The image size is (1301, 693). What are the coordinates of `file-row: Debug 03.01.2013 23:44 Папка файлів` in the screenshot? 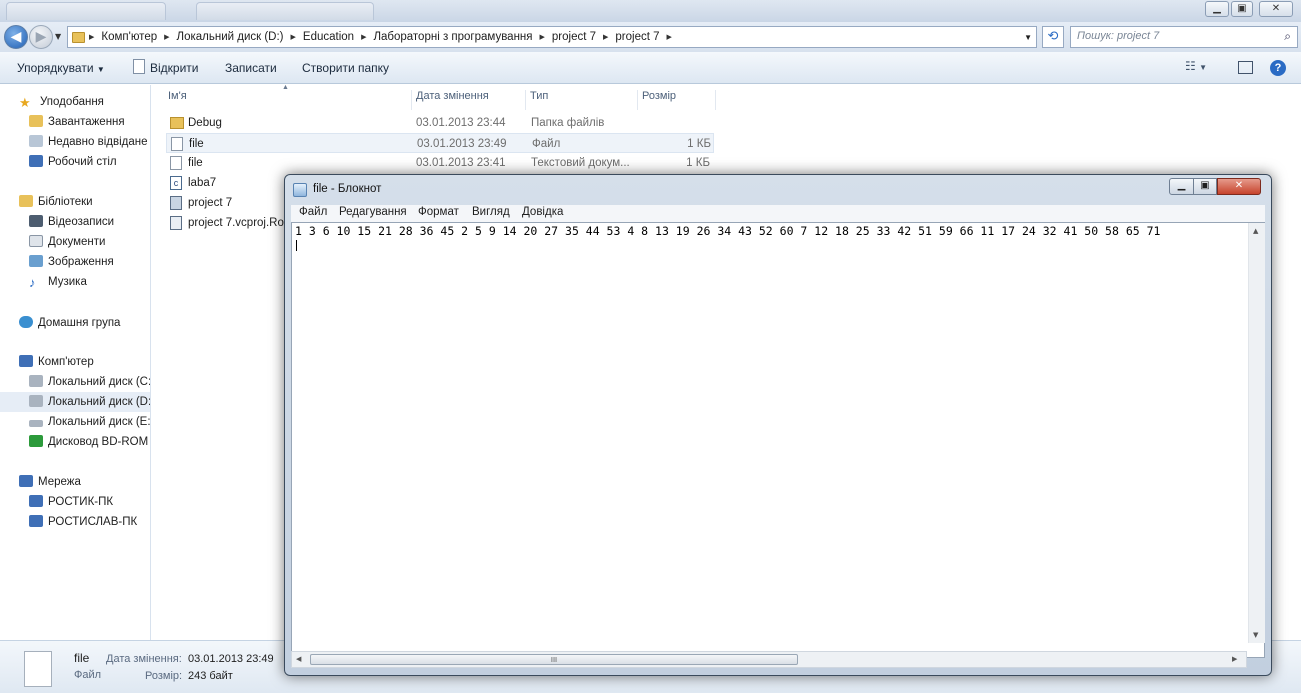 It's located at (440, 123).